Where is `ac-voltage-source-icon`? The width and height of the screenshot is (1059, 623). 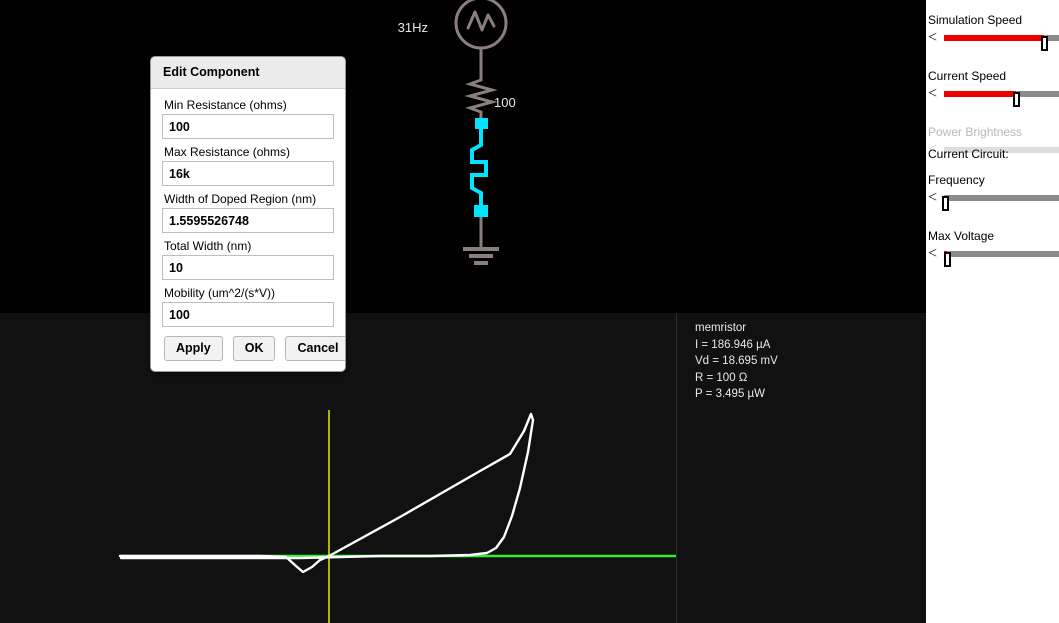 ac-voltage-source-icon is located at coordinates (481, 25).